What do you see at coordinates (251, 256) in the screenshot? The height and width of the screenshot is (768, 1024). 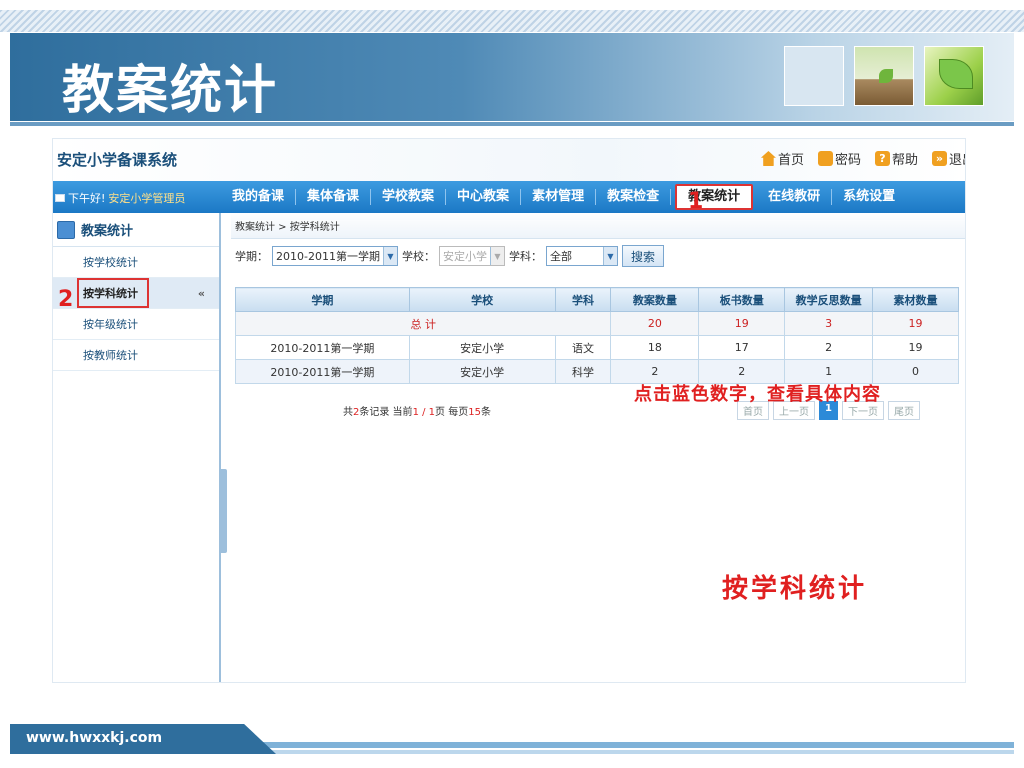 I see `term-label: 学期：` at bounding box center [251, 256].